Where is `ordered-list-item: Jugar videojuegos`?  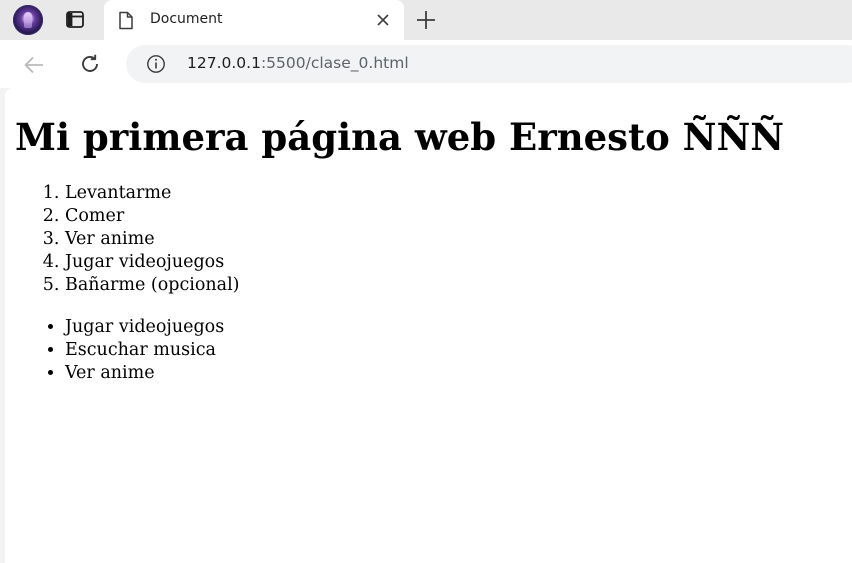 ordered-list-item: Jugar videojuegos is located at coordinates (458, 262).